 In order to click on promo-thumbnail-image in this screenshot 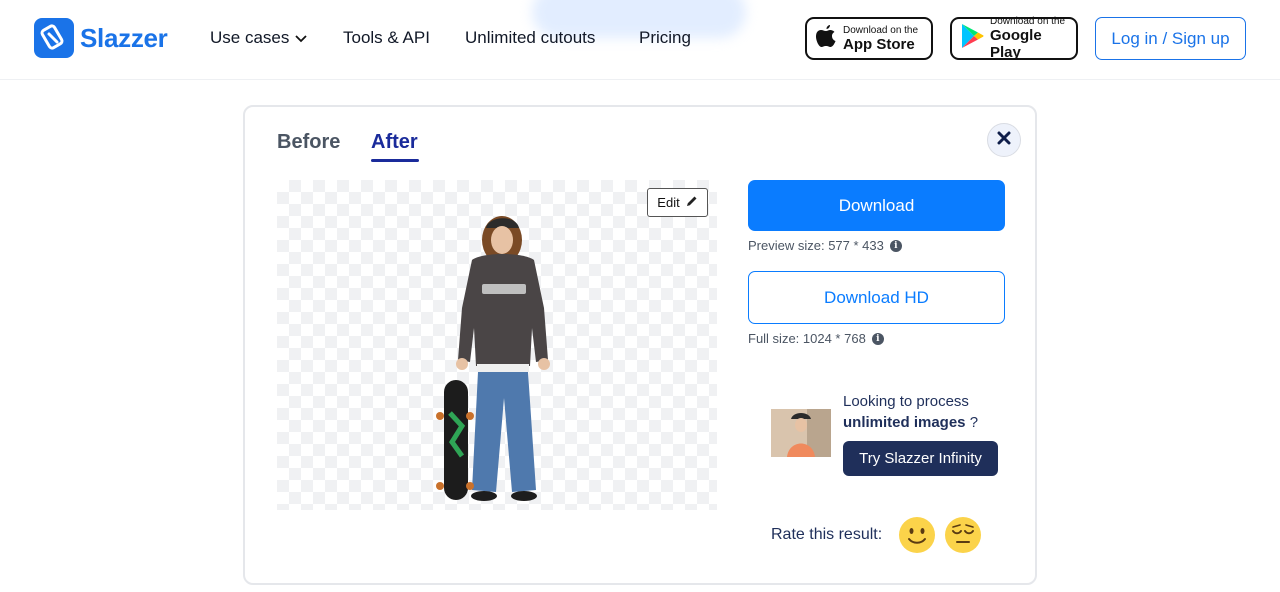, I will do `click(801, 433)`.